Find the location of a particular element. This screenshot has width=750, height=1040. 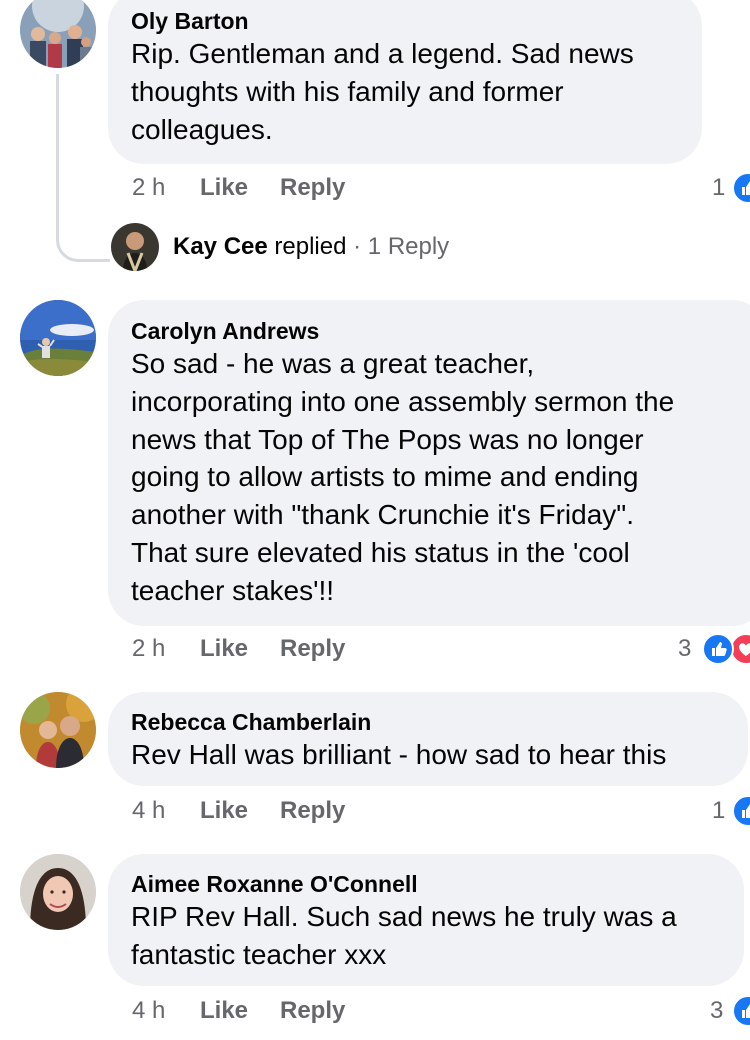

avatar-kay-cee is located at coordinates (135, 247).